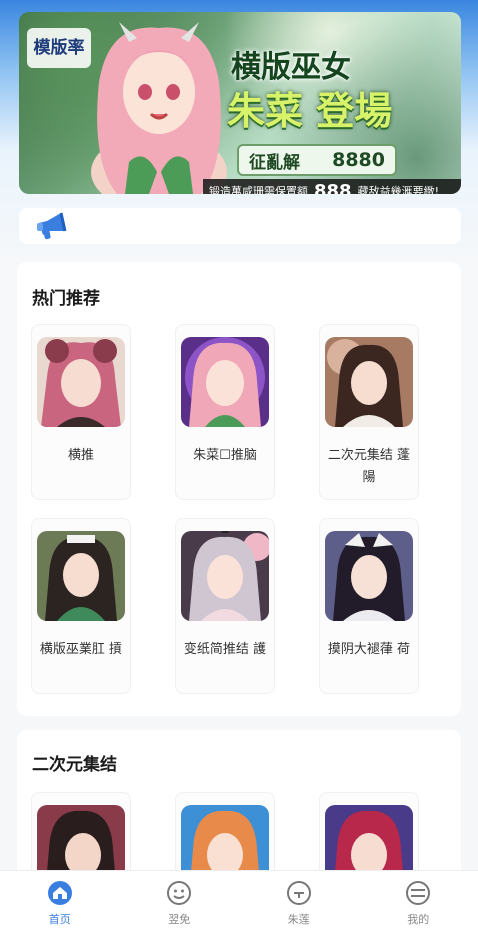 The width and height of the screenshot is (478, 928). Describe the element at coordinates (59, 919) in the screenshot. I see `tab-label: 首页` at that location.